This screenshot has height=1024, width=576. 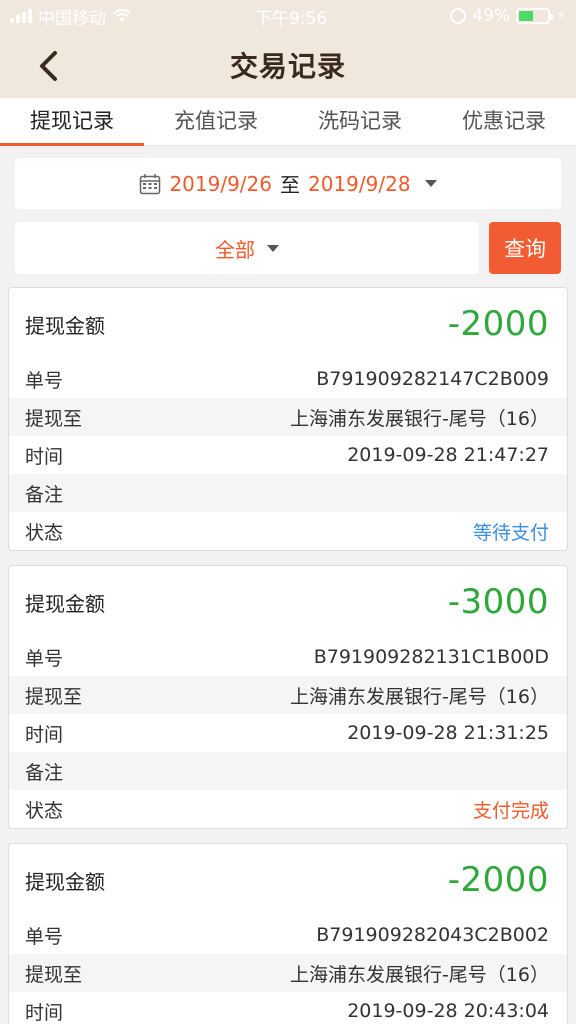 I want to click on chevron-left-icon, so click(x=48, y=66).